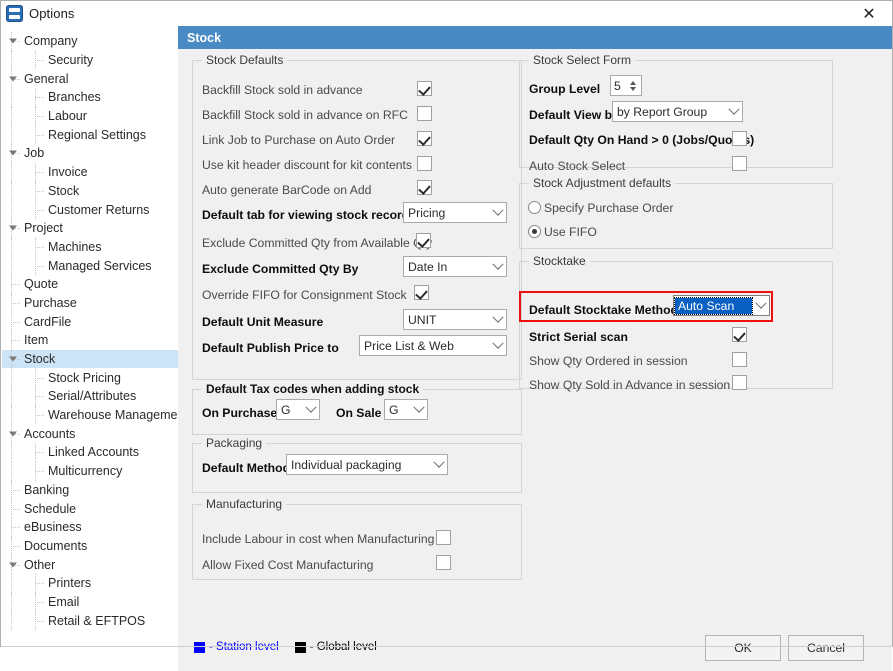 The image size is (893, 671). I want to click on label-default-publish-price: Default Publish Price to, so click(270, 348).